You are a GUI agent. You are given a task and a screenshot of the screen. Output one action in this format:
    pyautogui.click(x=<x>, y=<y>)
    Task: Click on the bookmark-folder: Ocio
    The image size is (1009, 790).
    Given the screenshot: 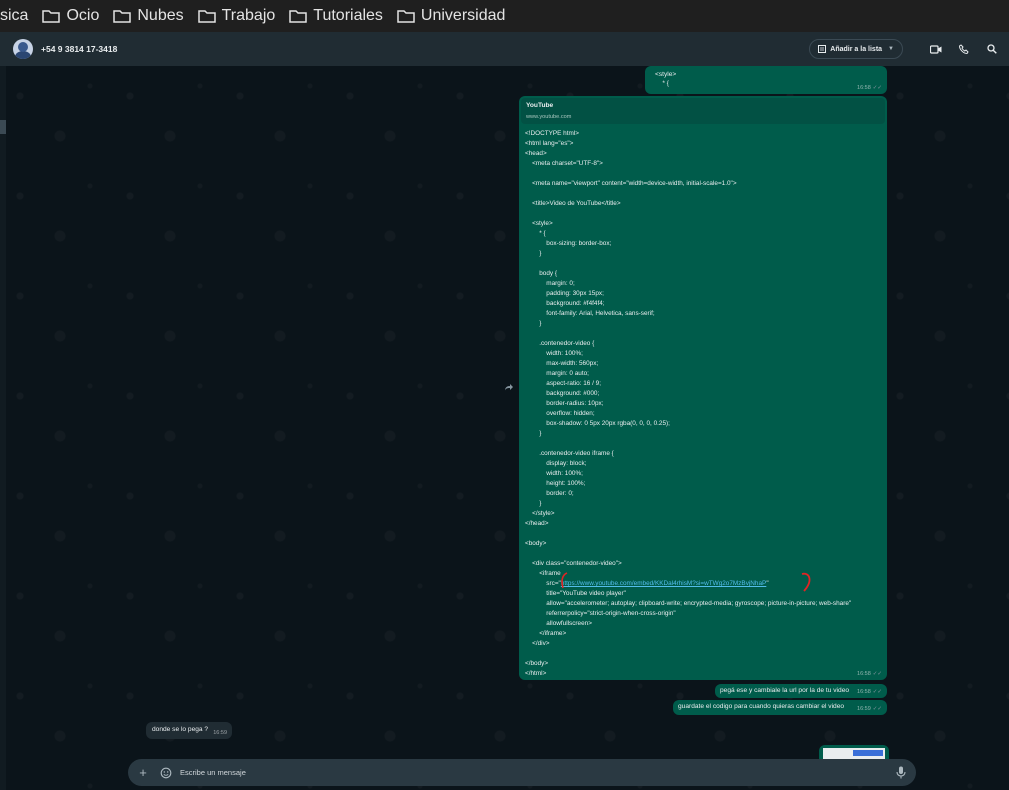 What is the action you would take?
    pyautogui.click(x=70, y=16)
    